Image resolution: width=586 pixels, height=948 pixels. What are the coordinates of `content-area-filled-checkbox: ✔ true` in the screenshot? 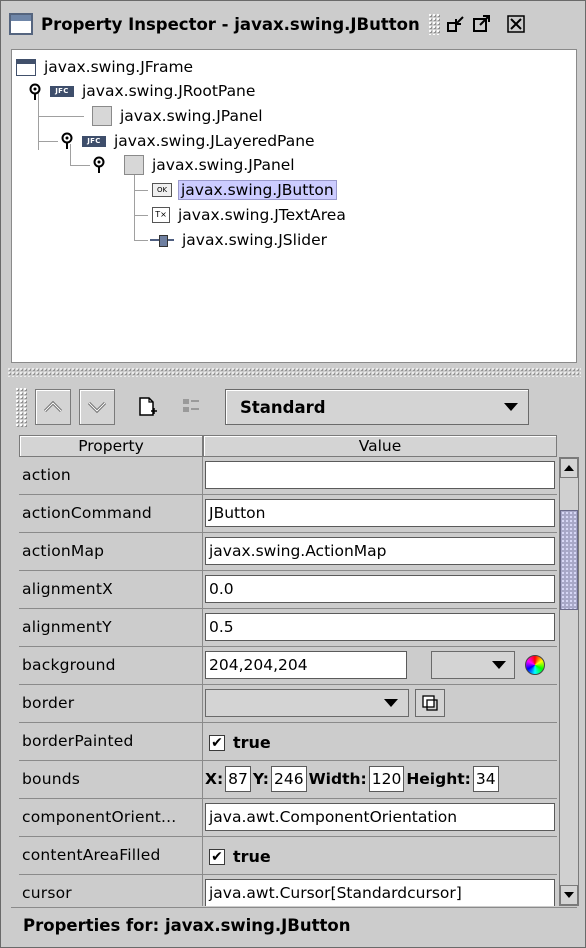 It's located at (240, 856).